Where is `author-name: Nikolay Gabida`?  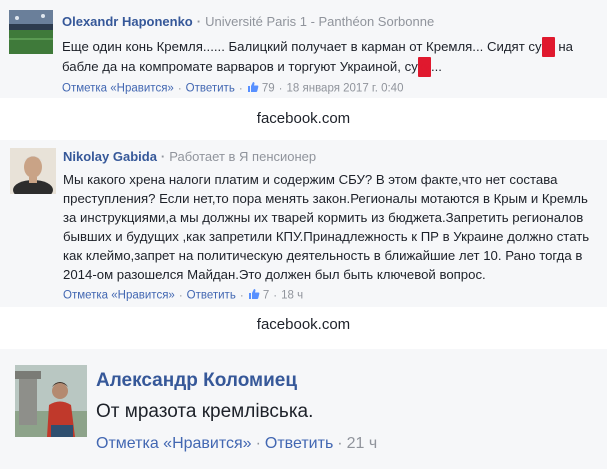 author-name: Nikolay Gabida is located at coordinates (110, 156).